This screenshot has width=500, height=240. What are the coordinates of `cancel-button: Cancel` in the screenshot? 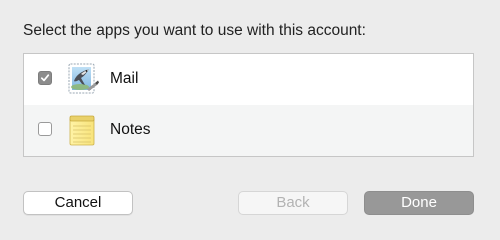 It's located at (78, 203).